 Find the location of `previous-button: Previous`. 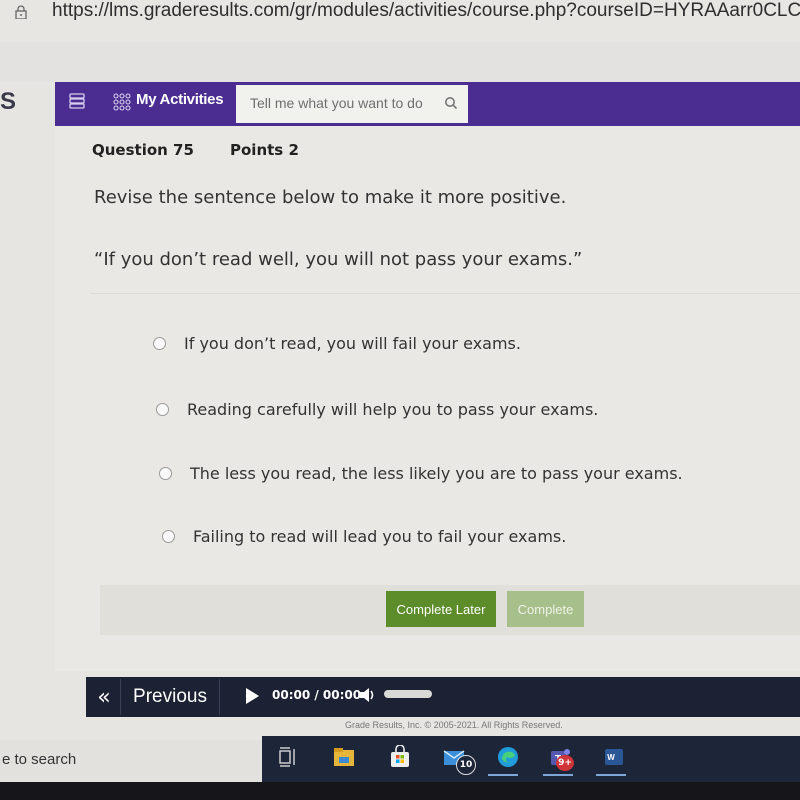

previous-button: Previous is located at coordinates (170, 697).